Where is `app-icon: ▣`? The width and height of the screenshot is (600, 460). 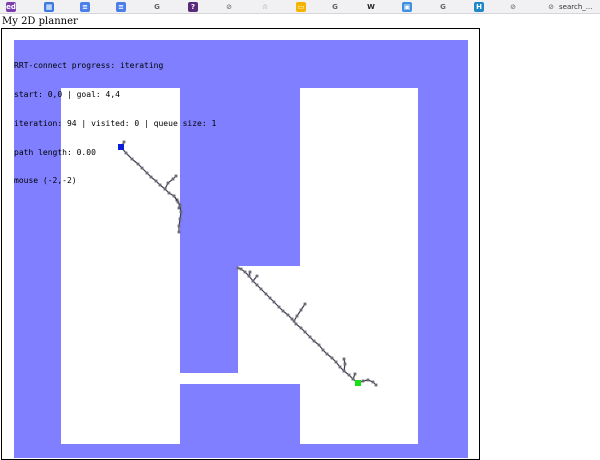 app-icon: ▣ is located at coordinates (407, 6).